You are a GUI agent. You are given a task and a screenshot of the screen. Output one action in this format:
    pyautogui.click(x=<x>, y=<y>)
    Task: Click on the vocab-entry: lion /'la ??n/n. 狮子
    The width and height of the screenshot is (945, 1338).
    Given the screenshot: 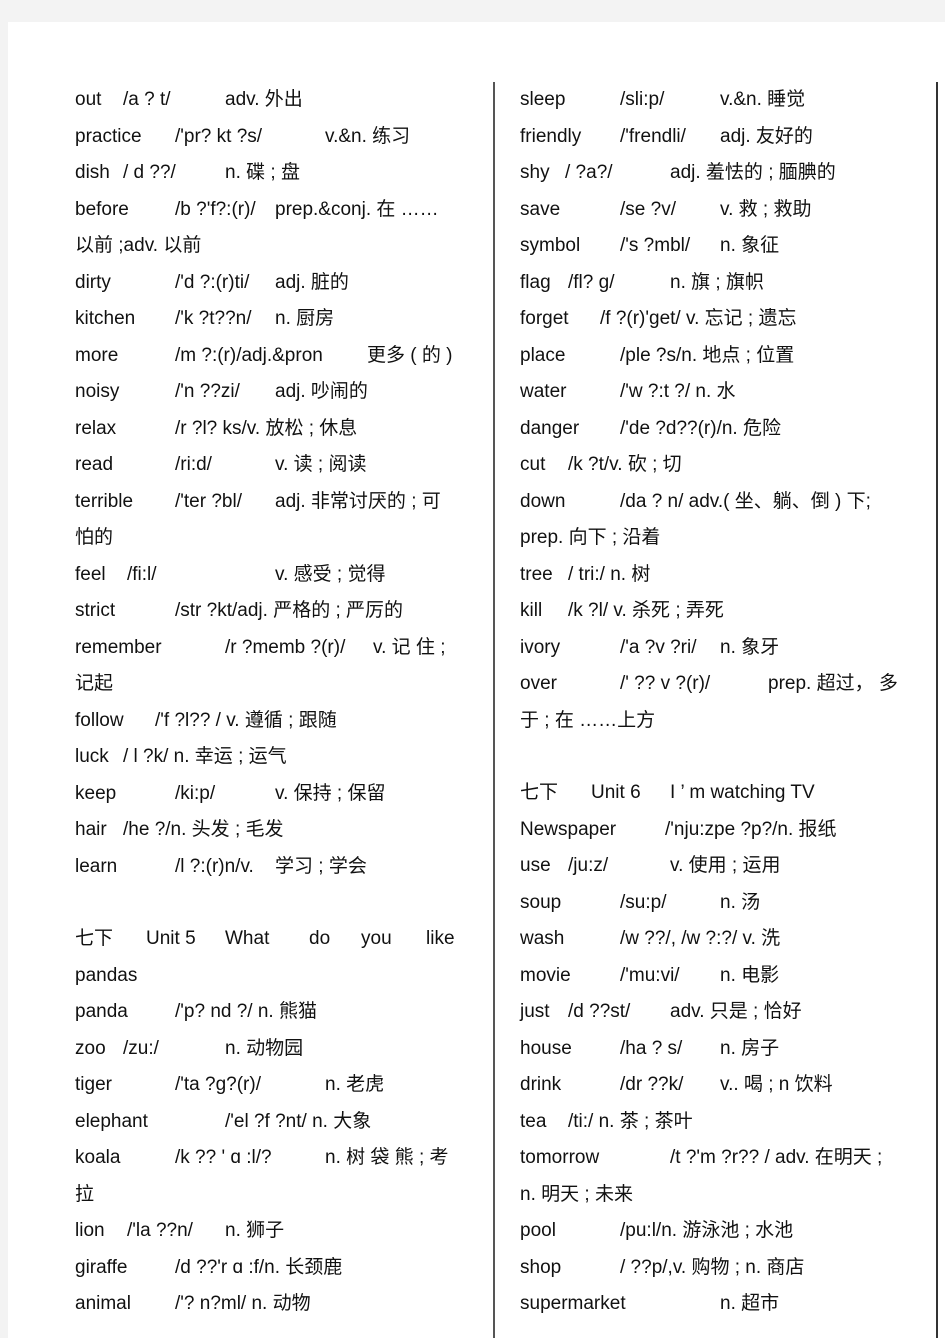 What is the action you would take?
    pyautogui.click(x=275, y=1231)
    